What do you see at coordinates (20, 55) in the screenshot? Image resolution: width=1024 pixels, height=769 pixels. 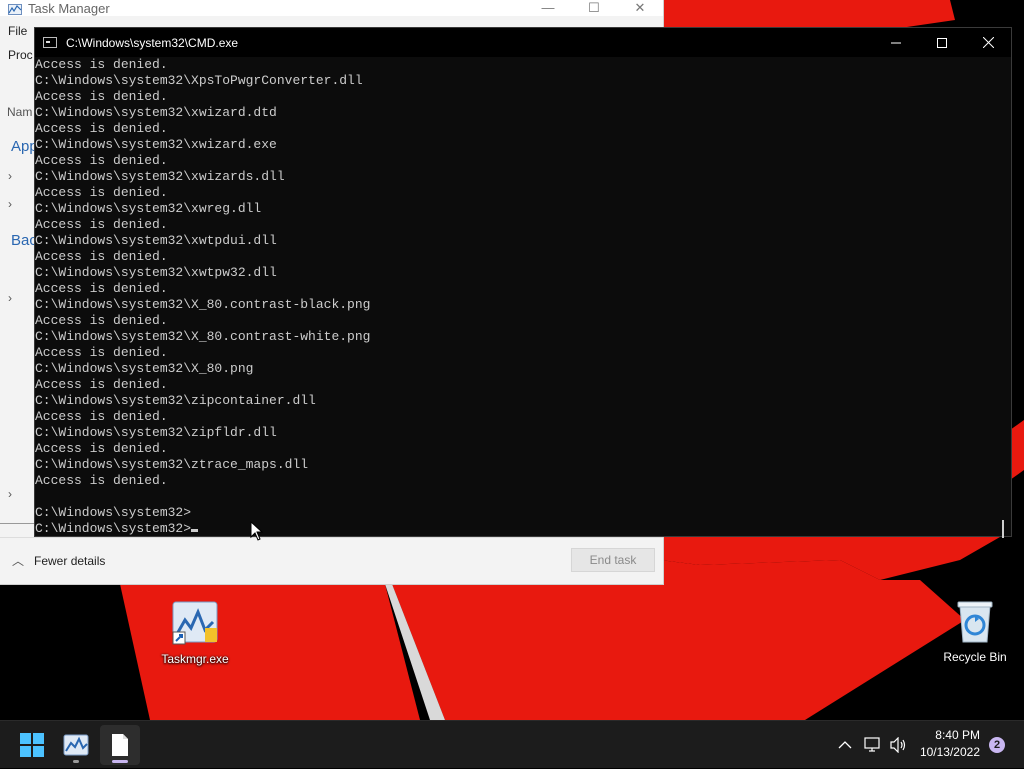 I see `tab-processes: Proc` at bounding box center [20, 55].